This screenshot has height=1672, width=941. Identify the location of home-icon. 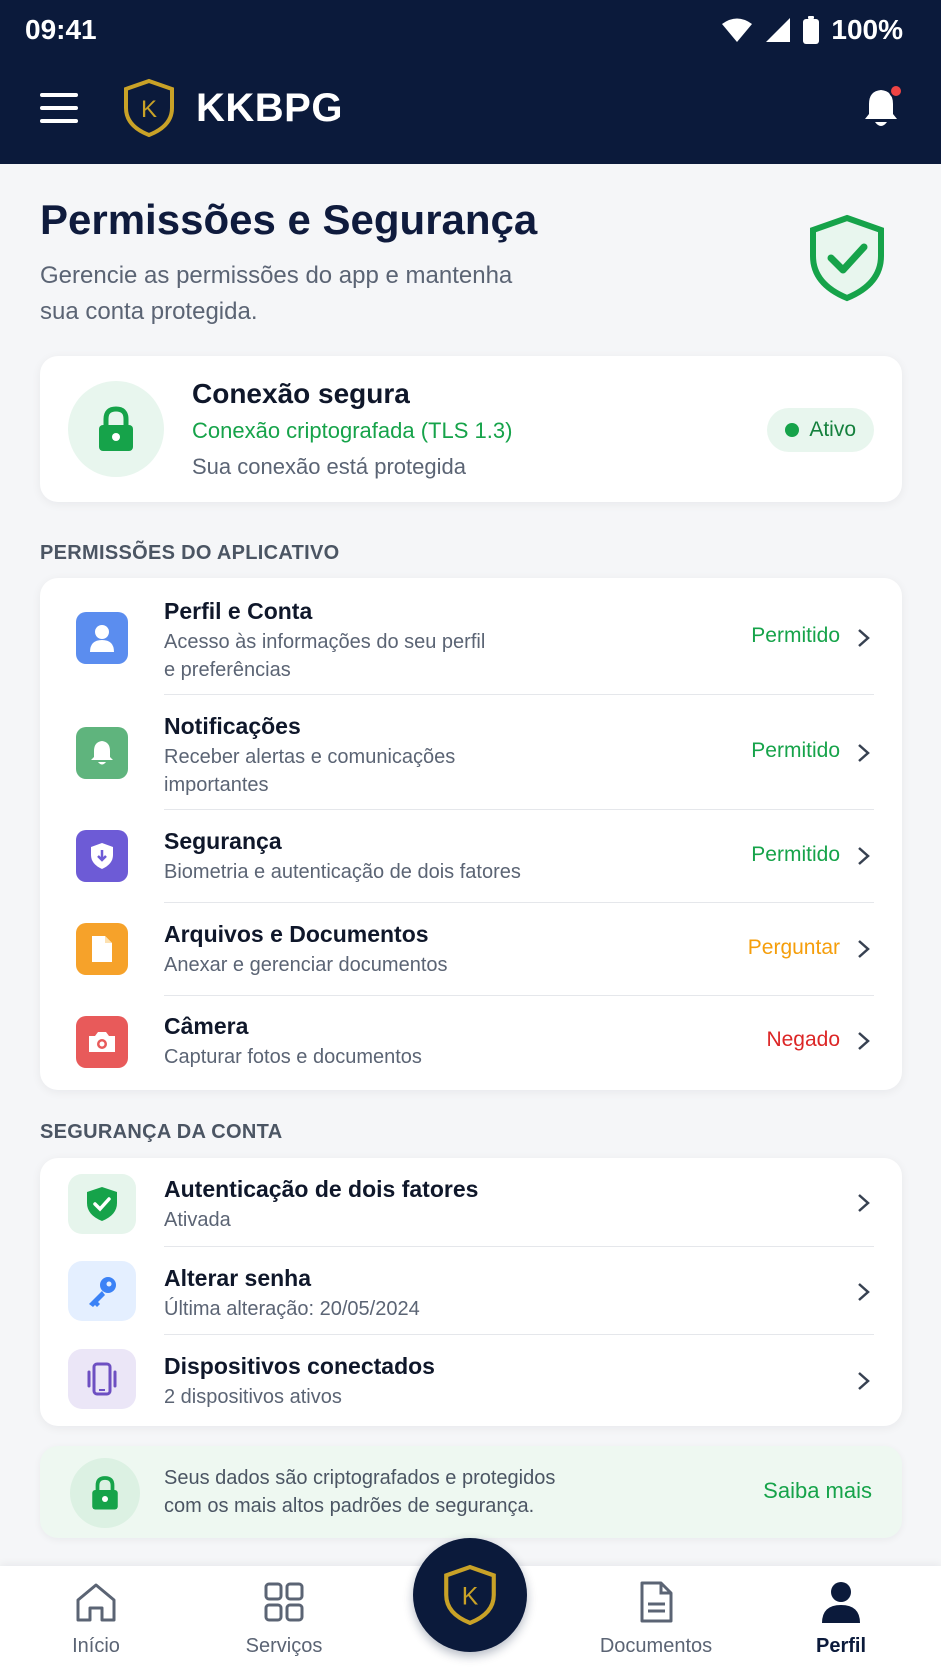
(96, 1602).